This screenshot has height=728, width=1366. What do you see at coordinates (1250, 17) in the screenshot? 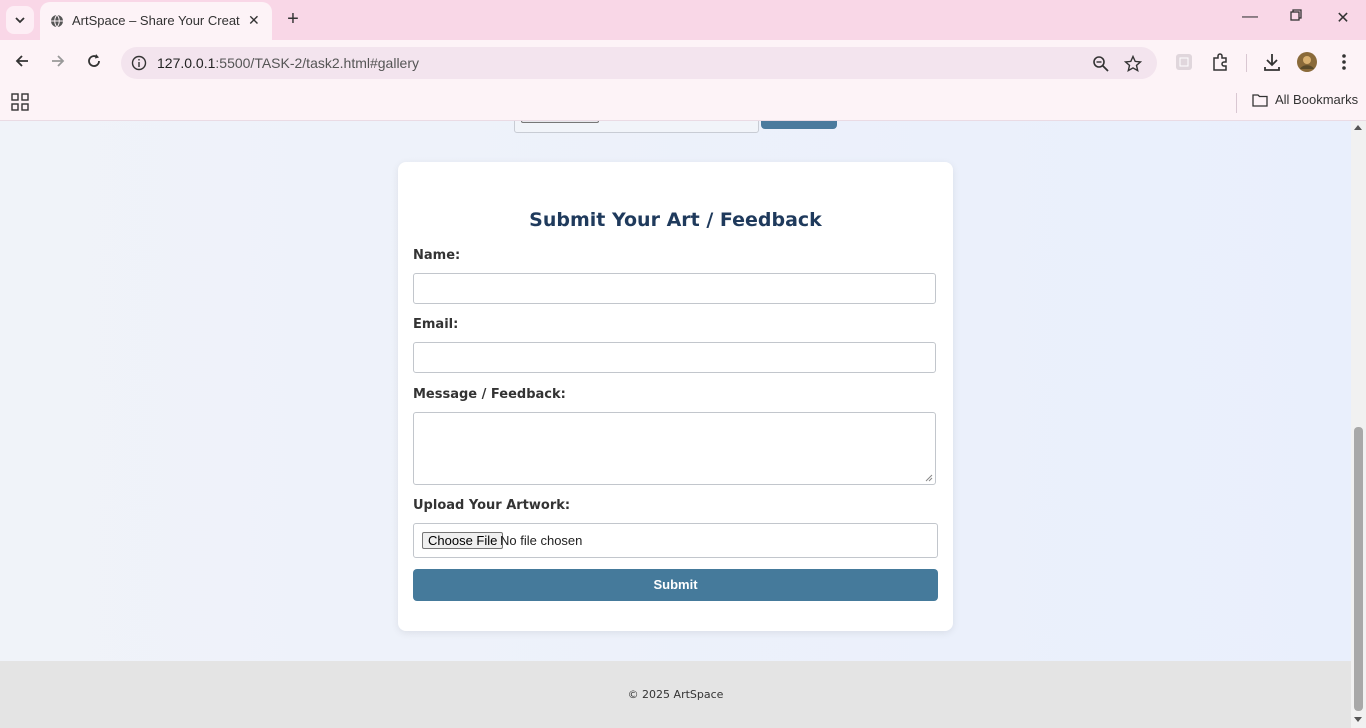
I see `minimize-icon: —` at bounding box center [1250, 17].